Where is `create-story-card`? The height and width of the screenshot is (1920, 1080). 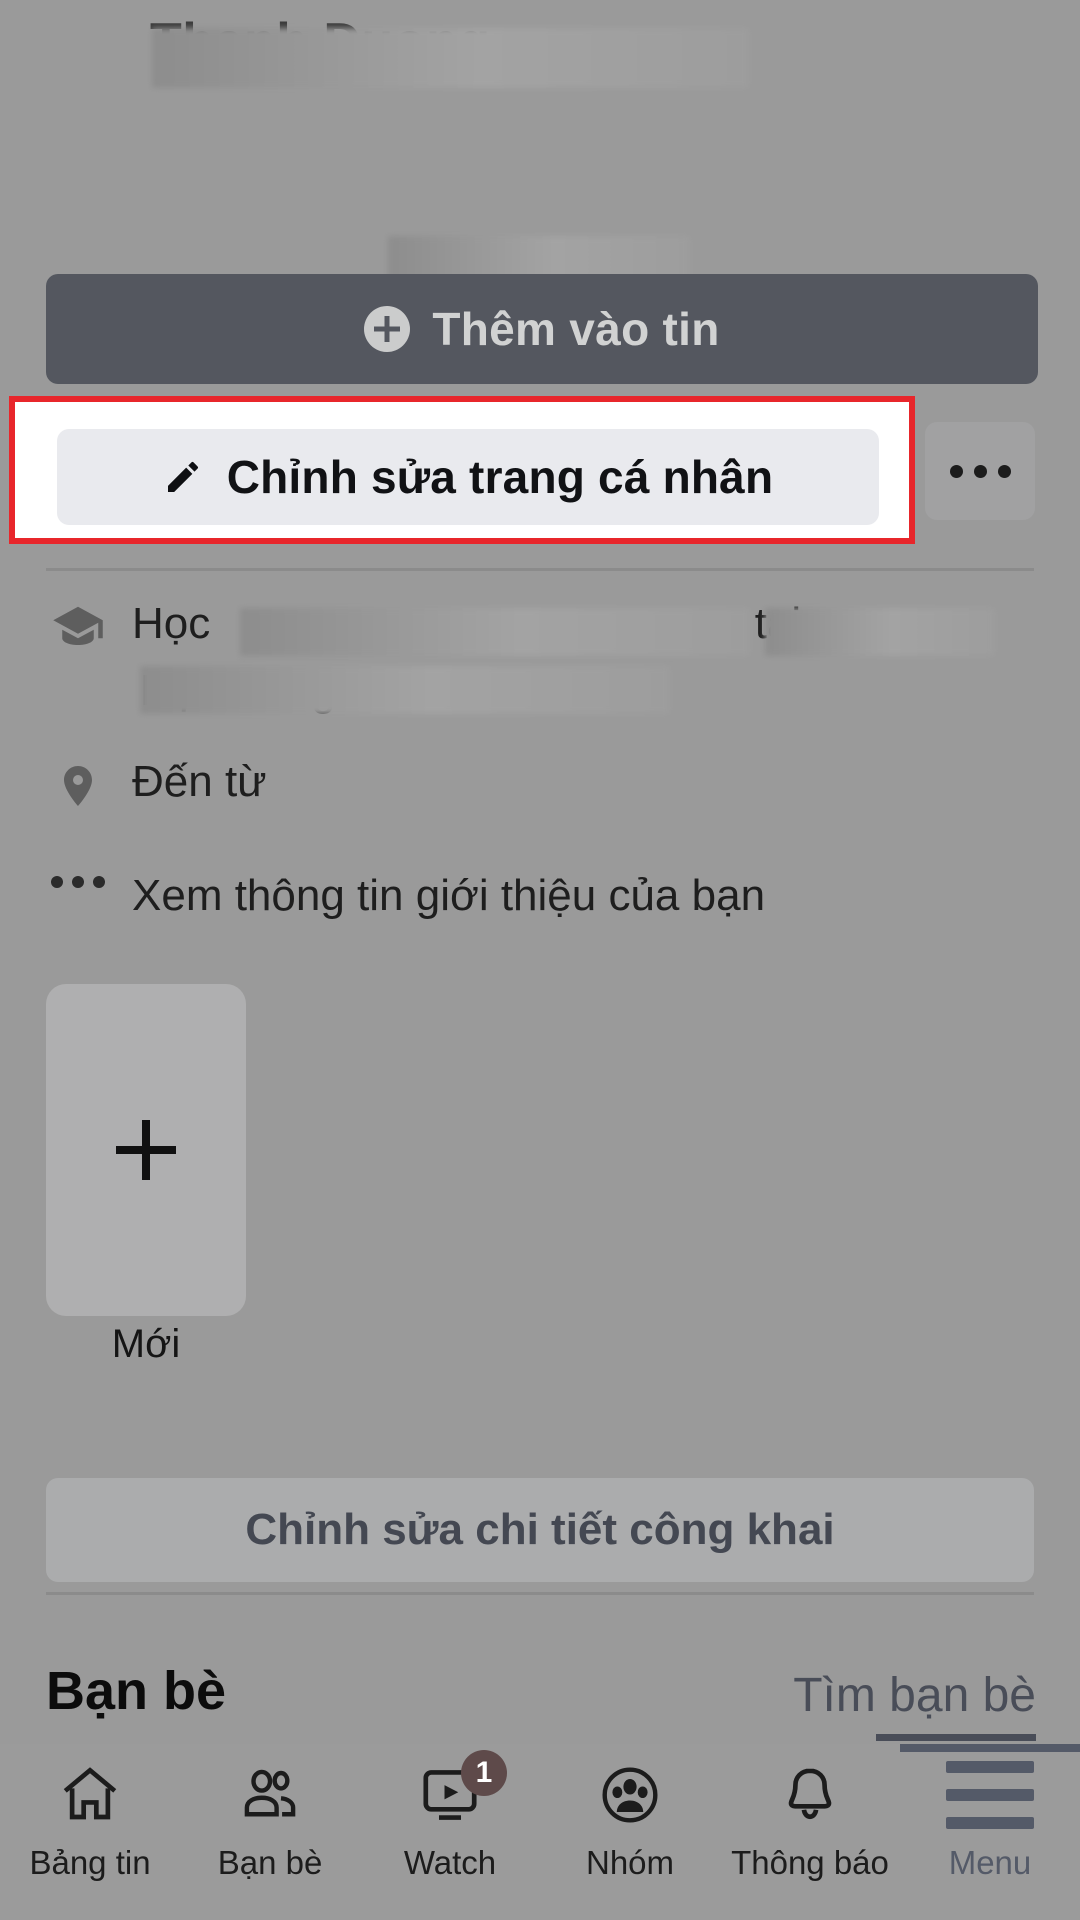
create-story-card is located at coordinates (146, 1150).